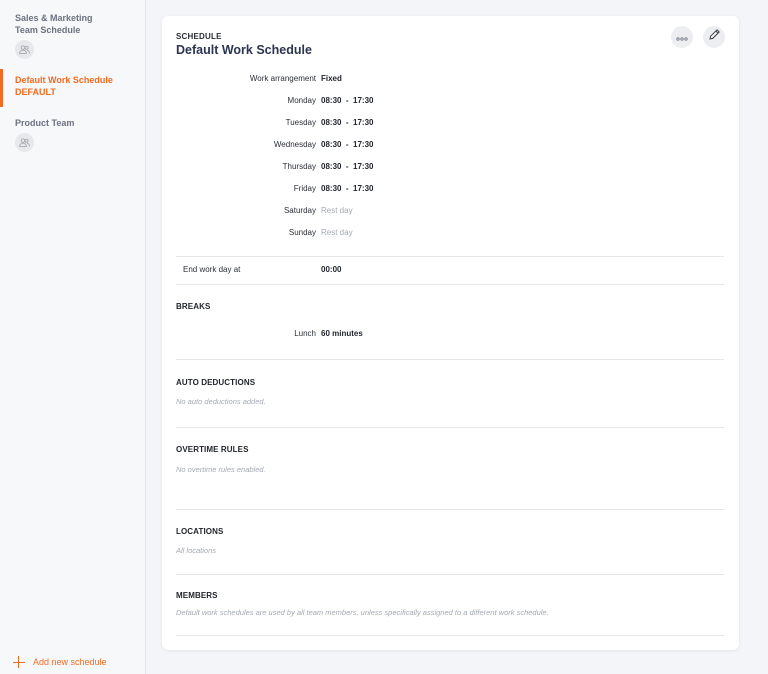 This screenshot has width=768, height=674. I want to click on more-options-button, so click(682, 37).